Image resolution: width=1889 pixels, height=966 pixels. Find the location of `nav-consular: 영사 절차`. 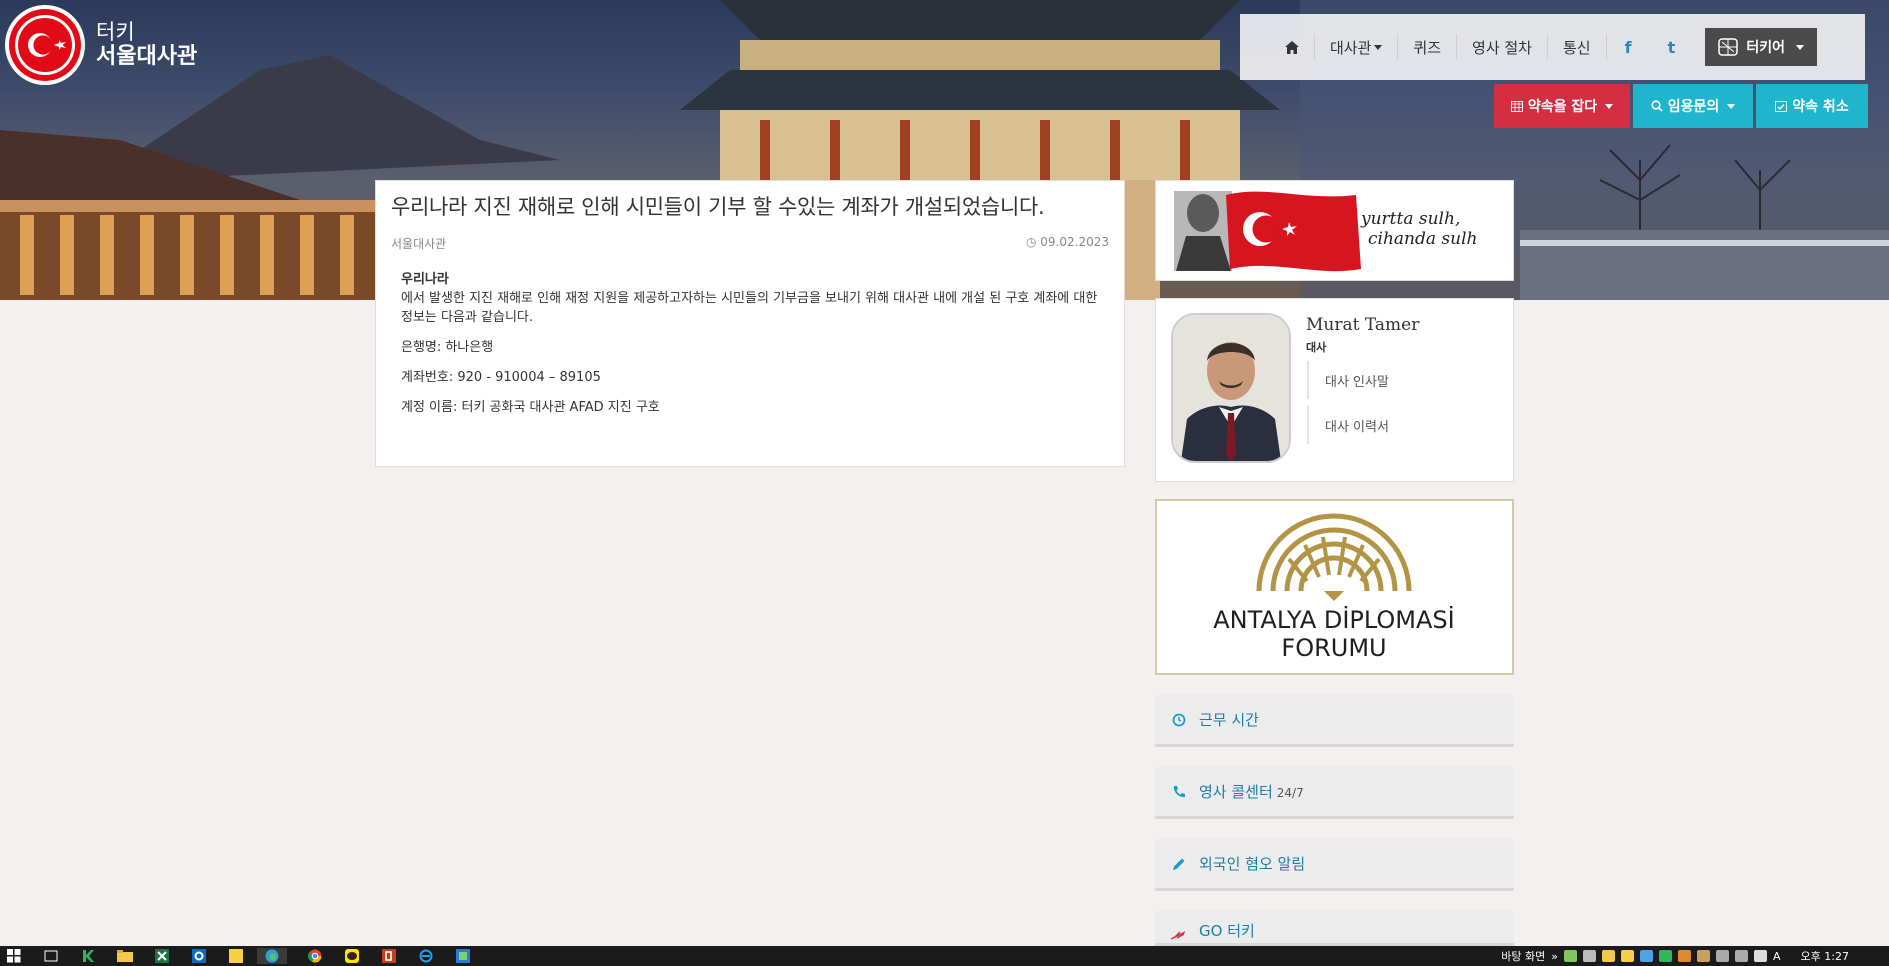

nav-consular: 영사 절차 is located at coordinates (1502, 47).